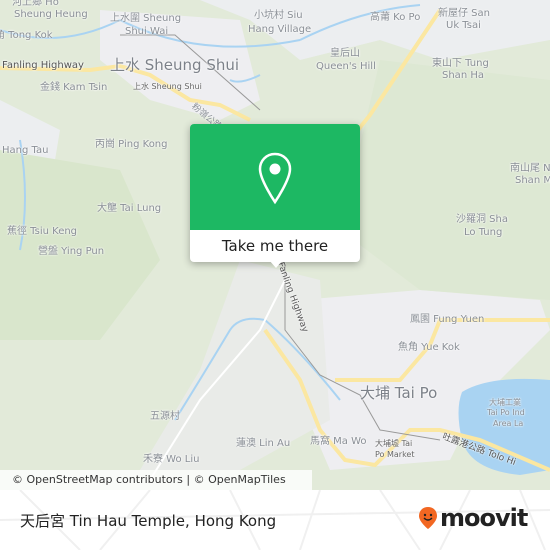  Describe the element at coordinates (167, 86) in the screenshot. I see `station-label: 上水 Sheung Shui` at that location.